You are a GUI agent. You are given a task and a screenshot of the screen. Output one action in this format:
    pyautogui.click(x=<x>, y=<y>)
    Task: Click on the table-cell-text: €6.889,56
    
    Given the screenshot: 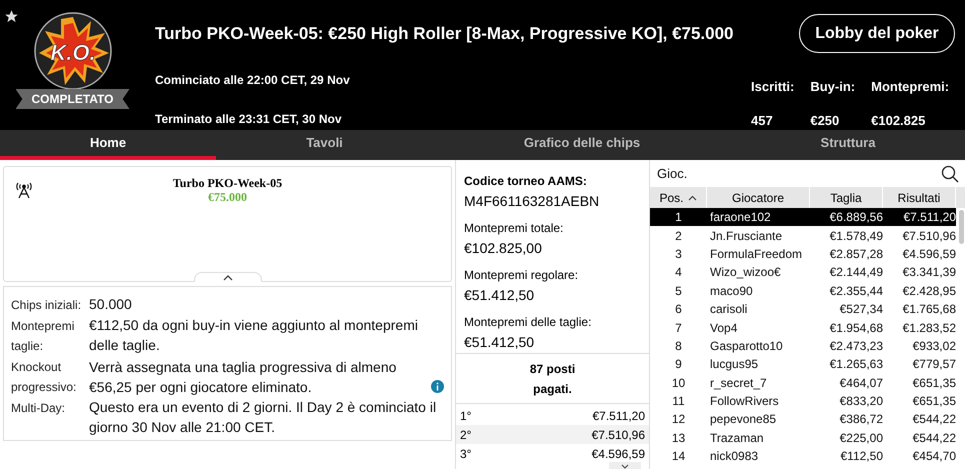 What is the action you would take?
    pyautogui.click(x=855, y=217)
    